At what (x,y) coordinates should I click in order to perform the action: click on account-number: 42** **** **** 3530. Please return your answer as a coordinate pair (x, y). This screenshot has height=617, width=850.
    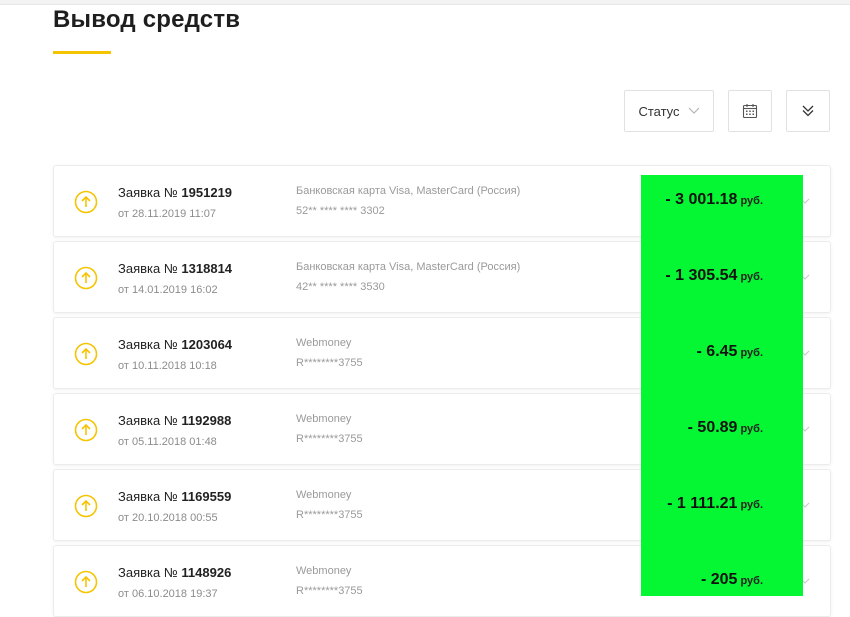
    Looking at the image, I should click on (340, 287).